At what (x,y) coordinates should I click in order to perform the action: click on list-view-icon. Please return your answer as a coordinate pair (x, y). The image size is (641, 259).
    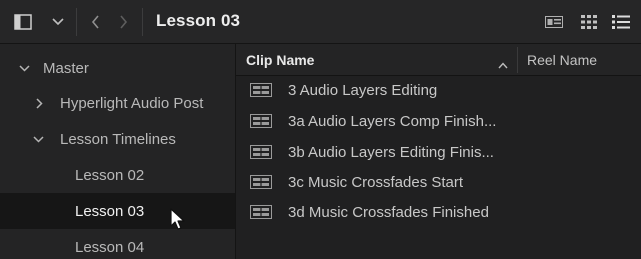
    Looking at the image, I should click on (621, 22).